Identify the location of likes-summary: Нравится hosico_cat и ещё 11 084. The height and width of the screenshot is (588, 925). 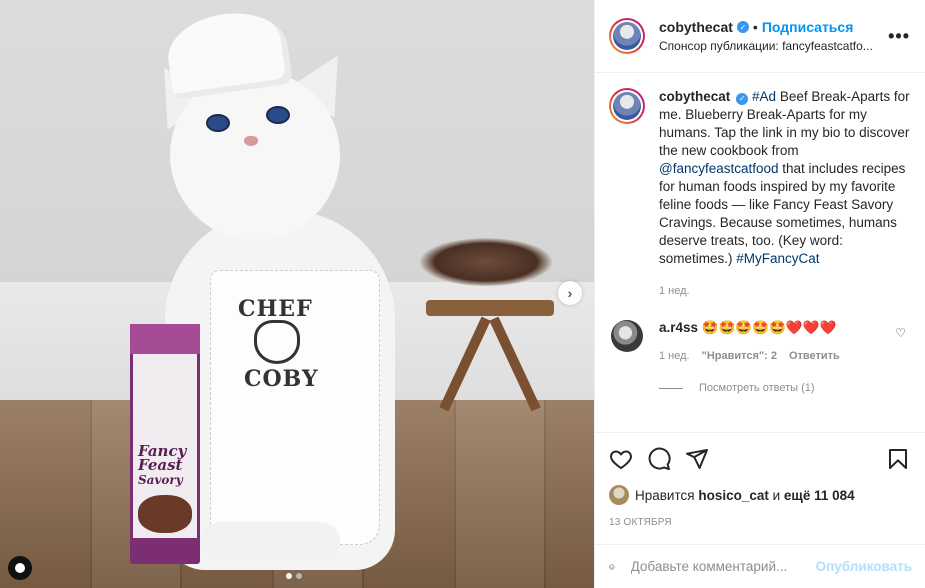
(759, 495).